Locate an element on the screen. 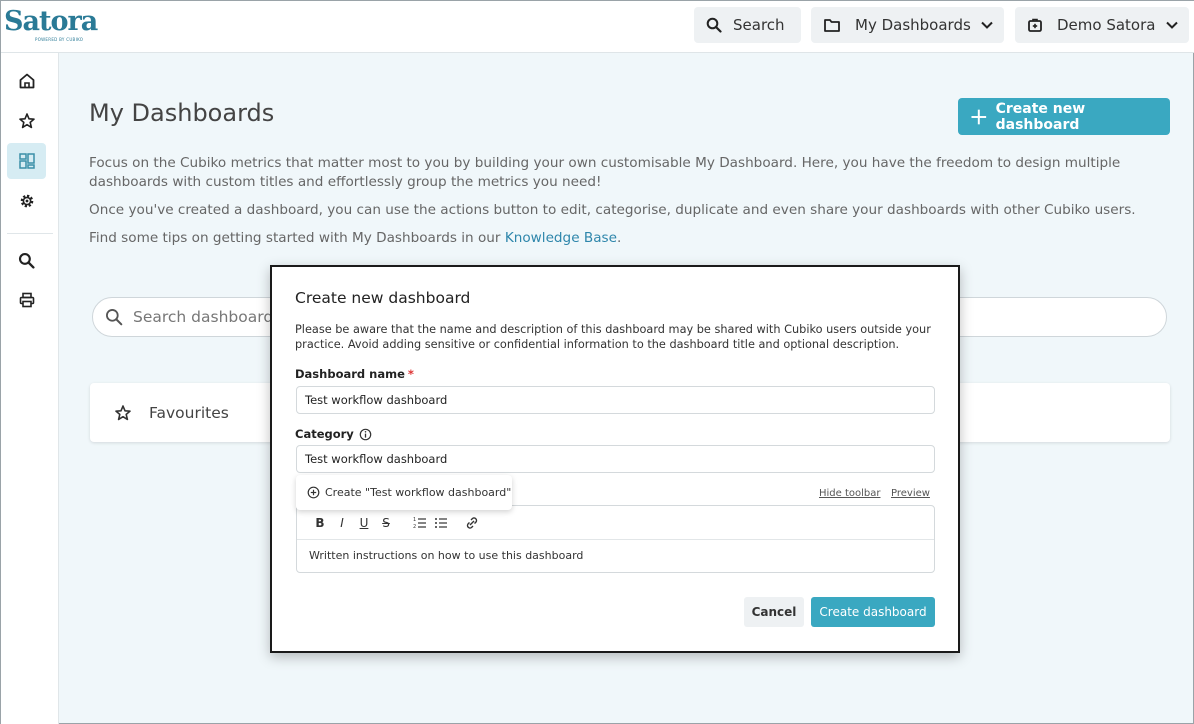 This screenshot has height=724, width=1194. italic-button: I is located at coordinates (342, 523).